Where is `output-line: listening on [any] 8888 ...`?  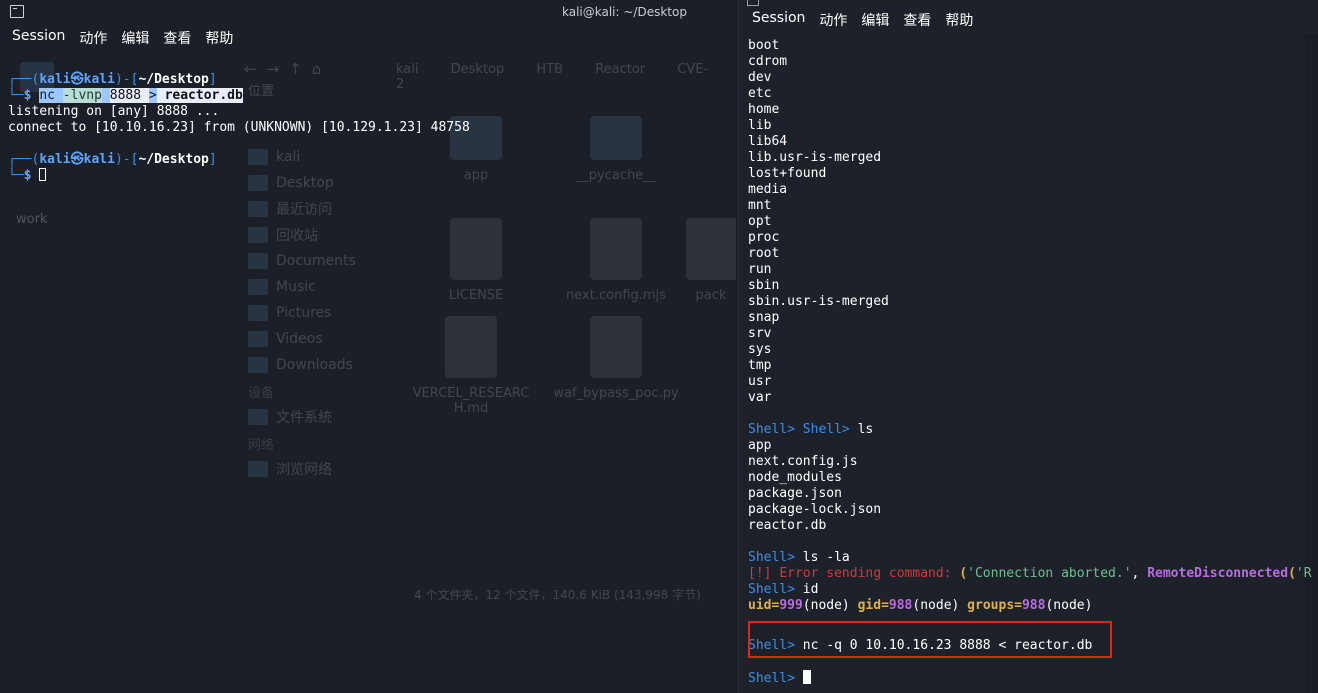 output-line: listening on [any] 8888 ... is located at coordinates (114, 111).